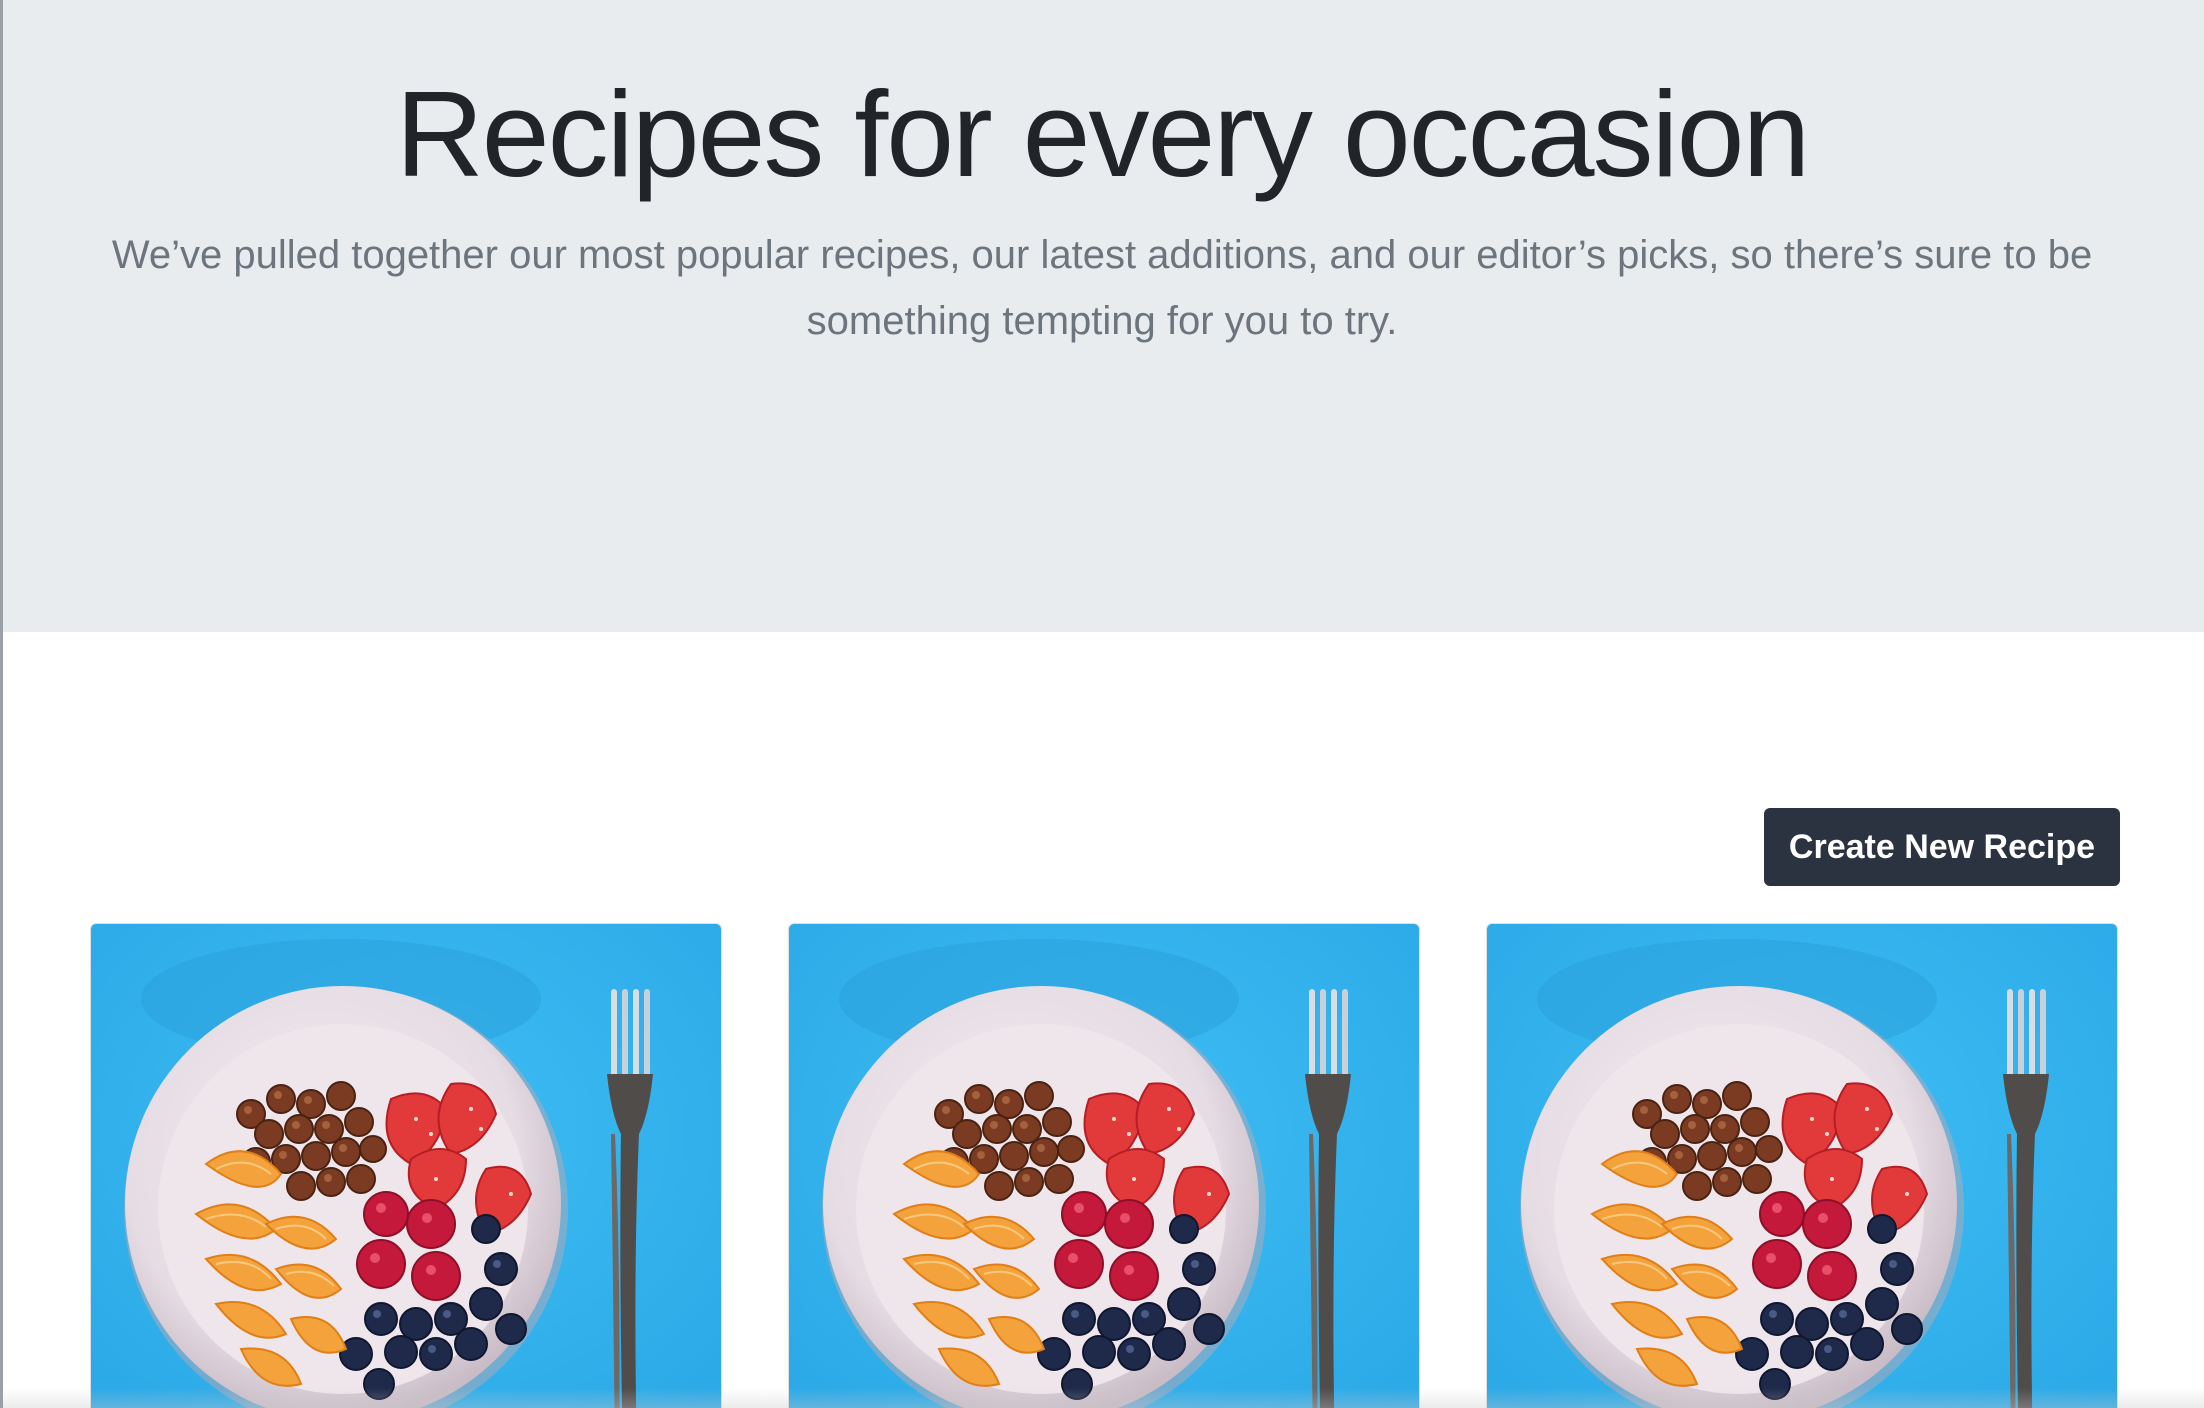  Describe the element at coordinates (1, 704) in the screenshot. I see `window-left-border` at that location.